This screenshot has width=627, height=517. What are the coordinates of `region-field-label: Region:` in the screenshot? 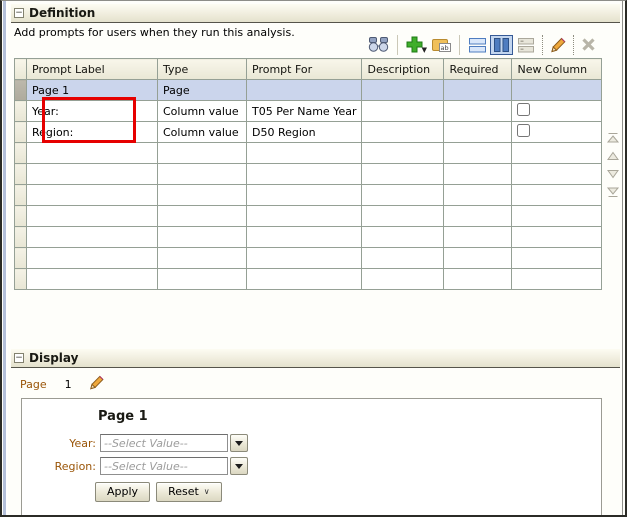 It's located at (75, 466).